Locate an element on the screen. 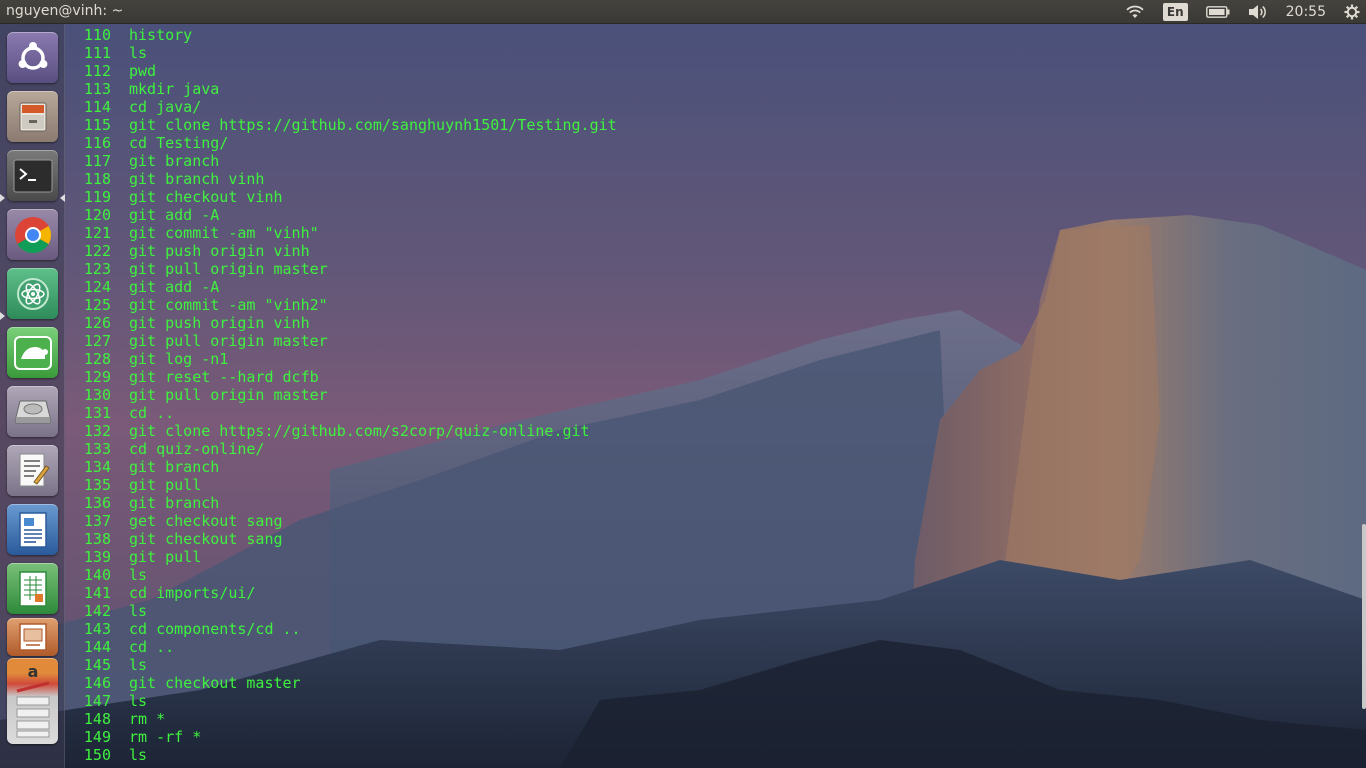 This screenshot has width=1366, height=768. files-launcher-button is located at coordinates (32, 116).